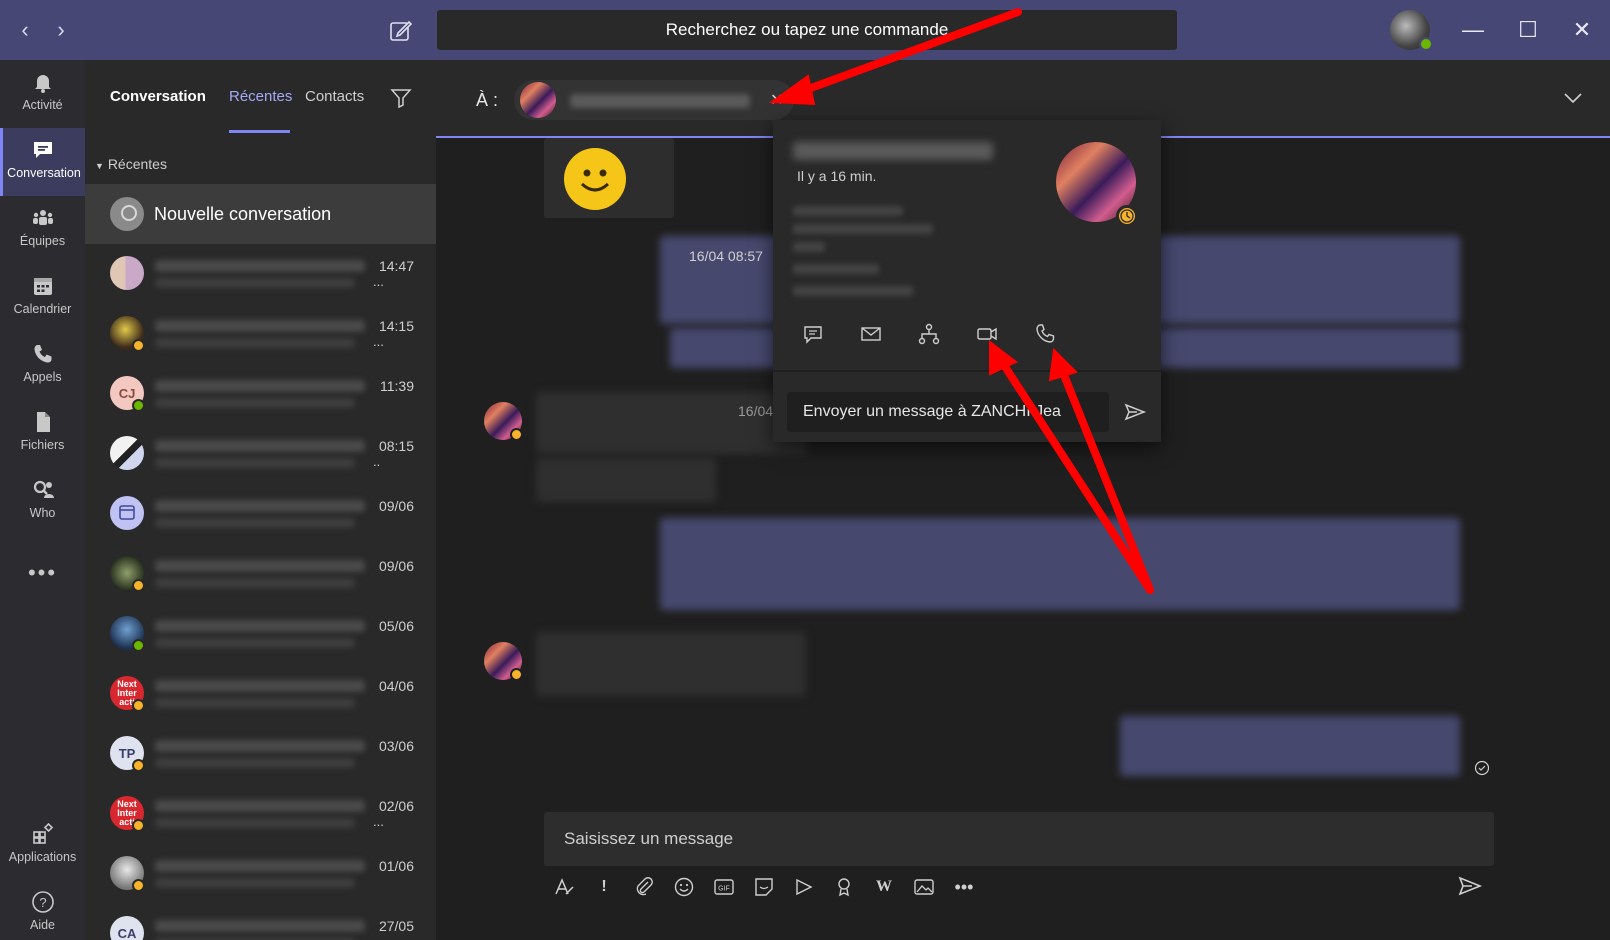 This screenshot has height=940, width=1610. Describe the element at coordinates (487, 100) in the screenshot. I see `to-label: À :` at that location.